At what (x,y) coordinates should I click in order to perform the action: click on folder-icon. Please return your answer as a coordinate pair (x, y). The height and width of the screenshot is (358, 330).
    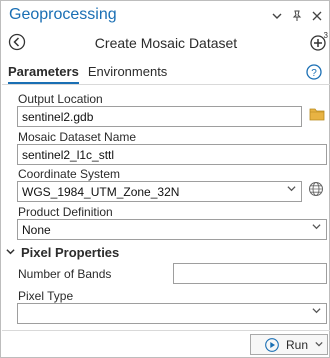
    Looking at the image, I should click on (317, 114).